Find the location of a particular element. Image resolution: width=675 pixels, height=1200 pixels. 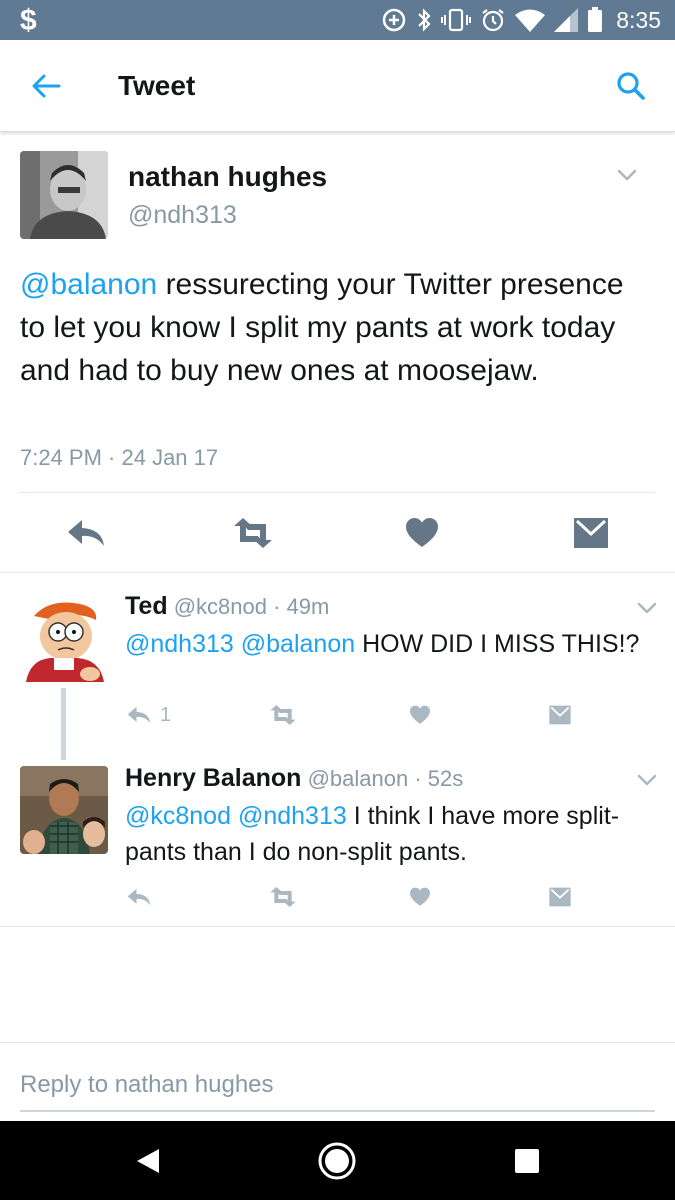

search-icon is located at coordinates (631, 86).